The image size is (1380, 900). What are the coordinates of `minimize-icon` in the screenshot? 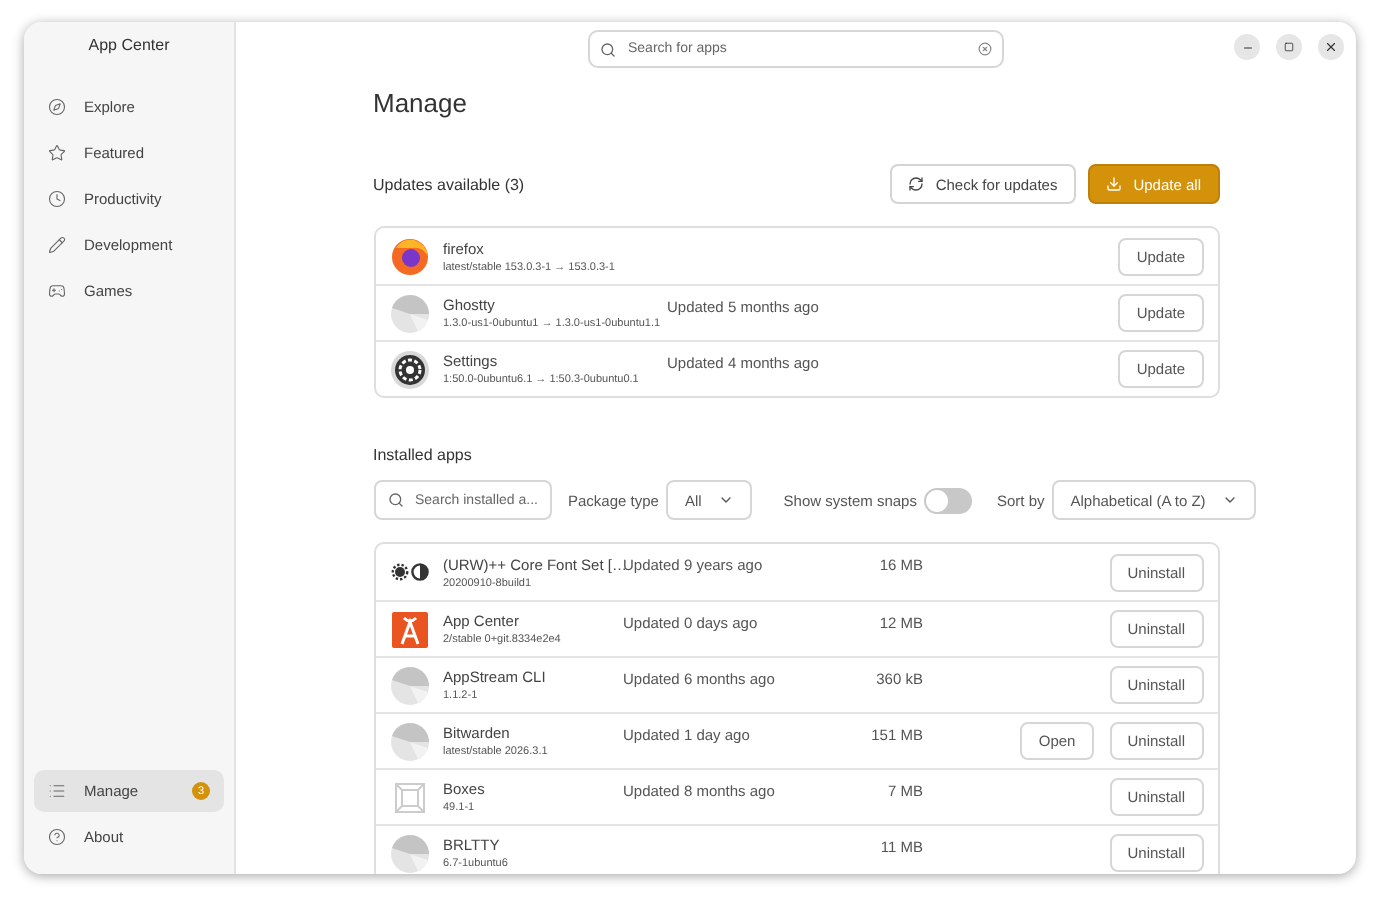 It's located at (1247, 47).